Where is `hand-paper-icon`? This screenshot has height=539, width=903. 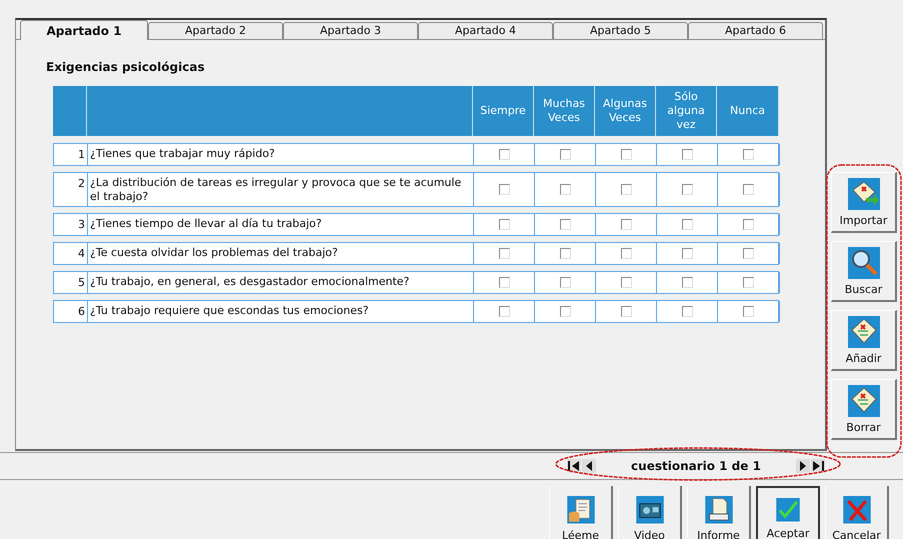 hand-paper-icon is located at coordinates (580, 510).